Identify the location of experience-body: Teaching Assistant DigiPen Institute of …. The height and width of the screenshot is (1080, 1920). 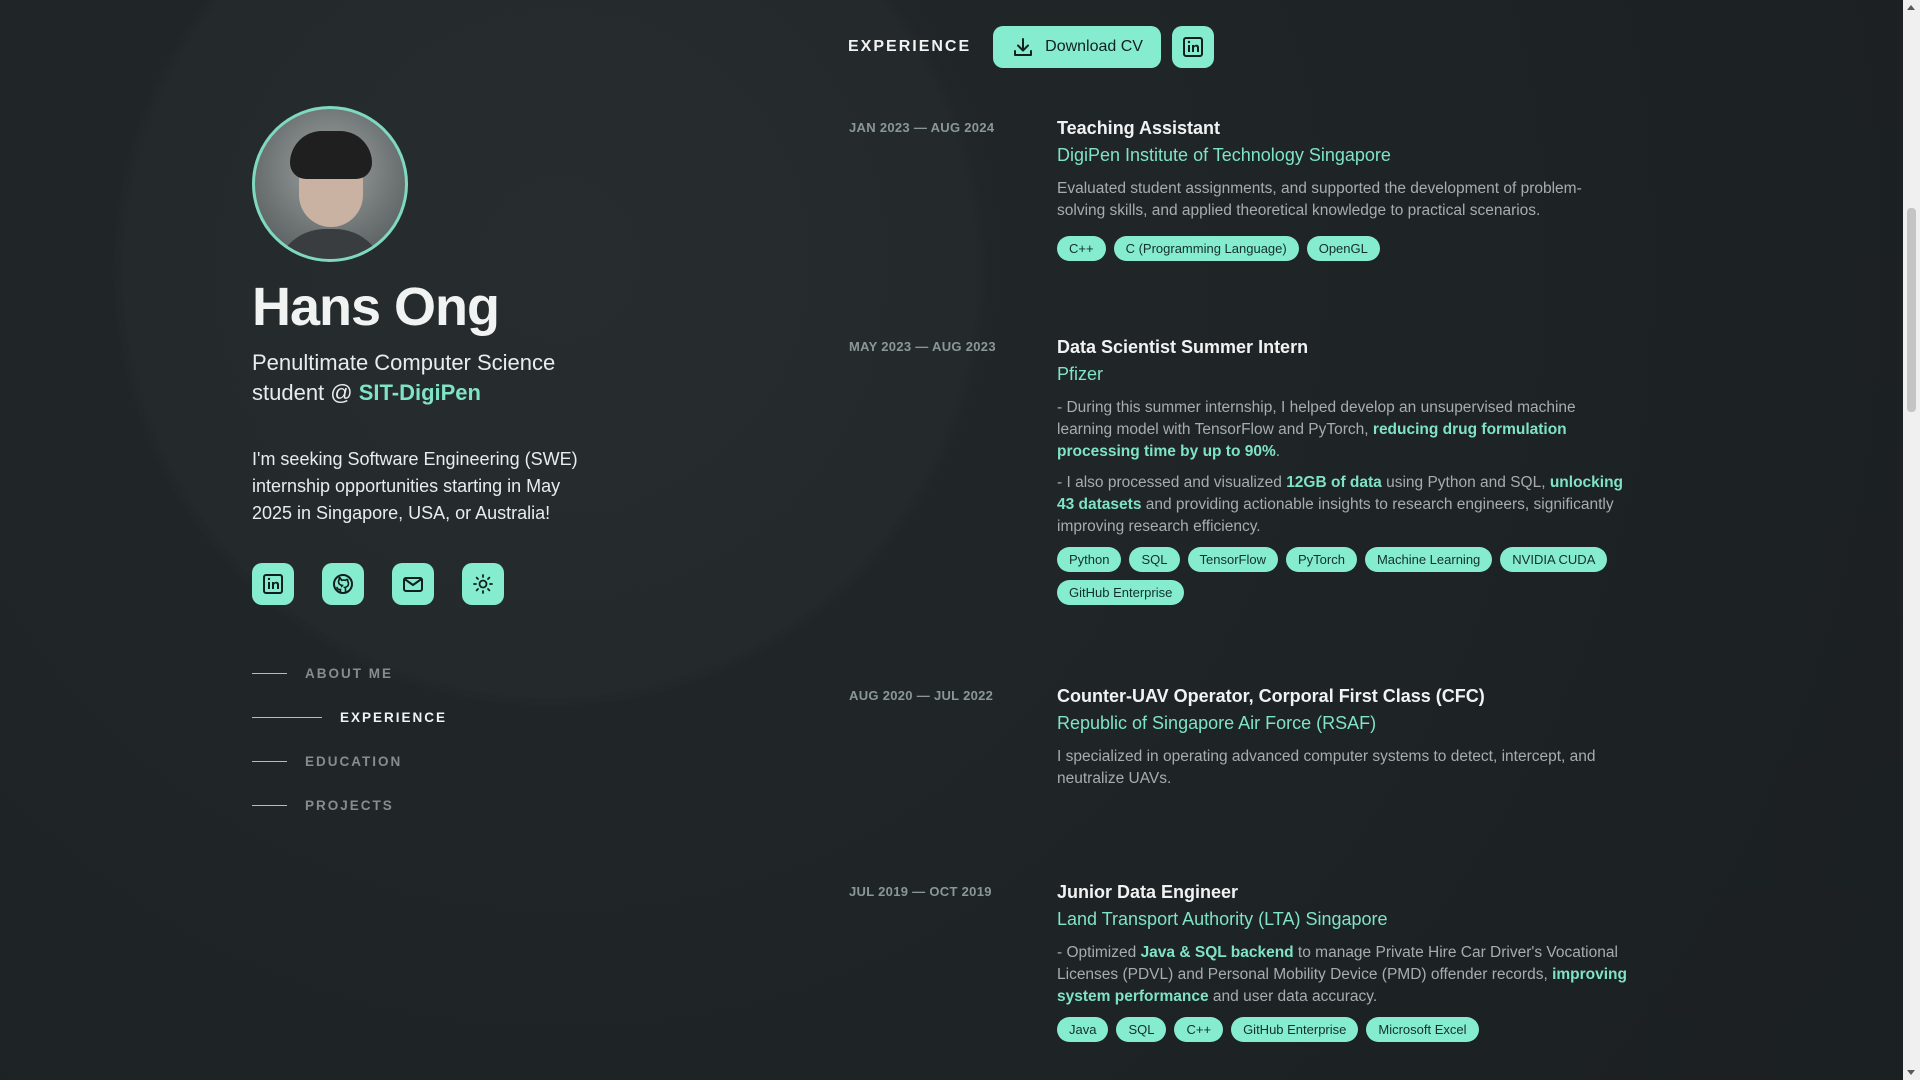
(1342, 188).